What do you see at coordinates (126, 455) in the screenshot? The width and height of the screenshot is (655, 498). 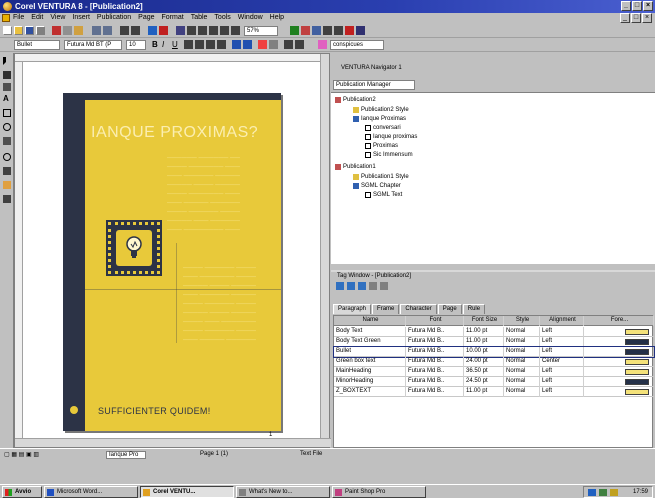 I see `status-combo: Ianque Pro` at bounding box center [126, 455].